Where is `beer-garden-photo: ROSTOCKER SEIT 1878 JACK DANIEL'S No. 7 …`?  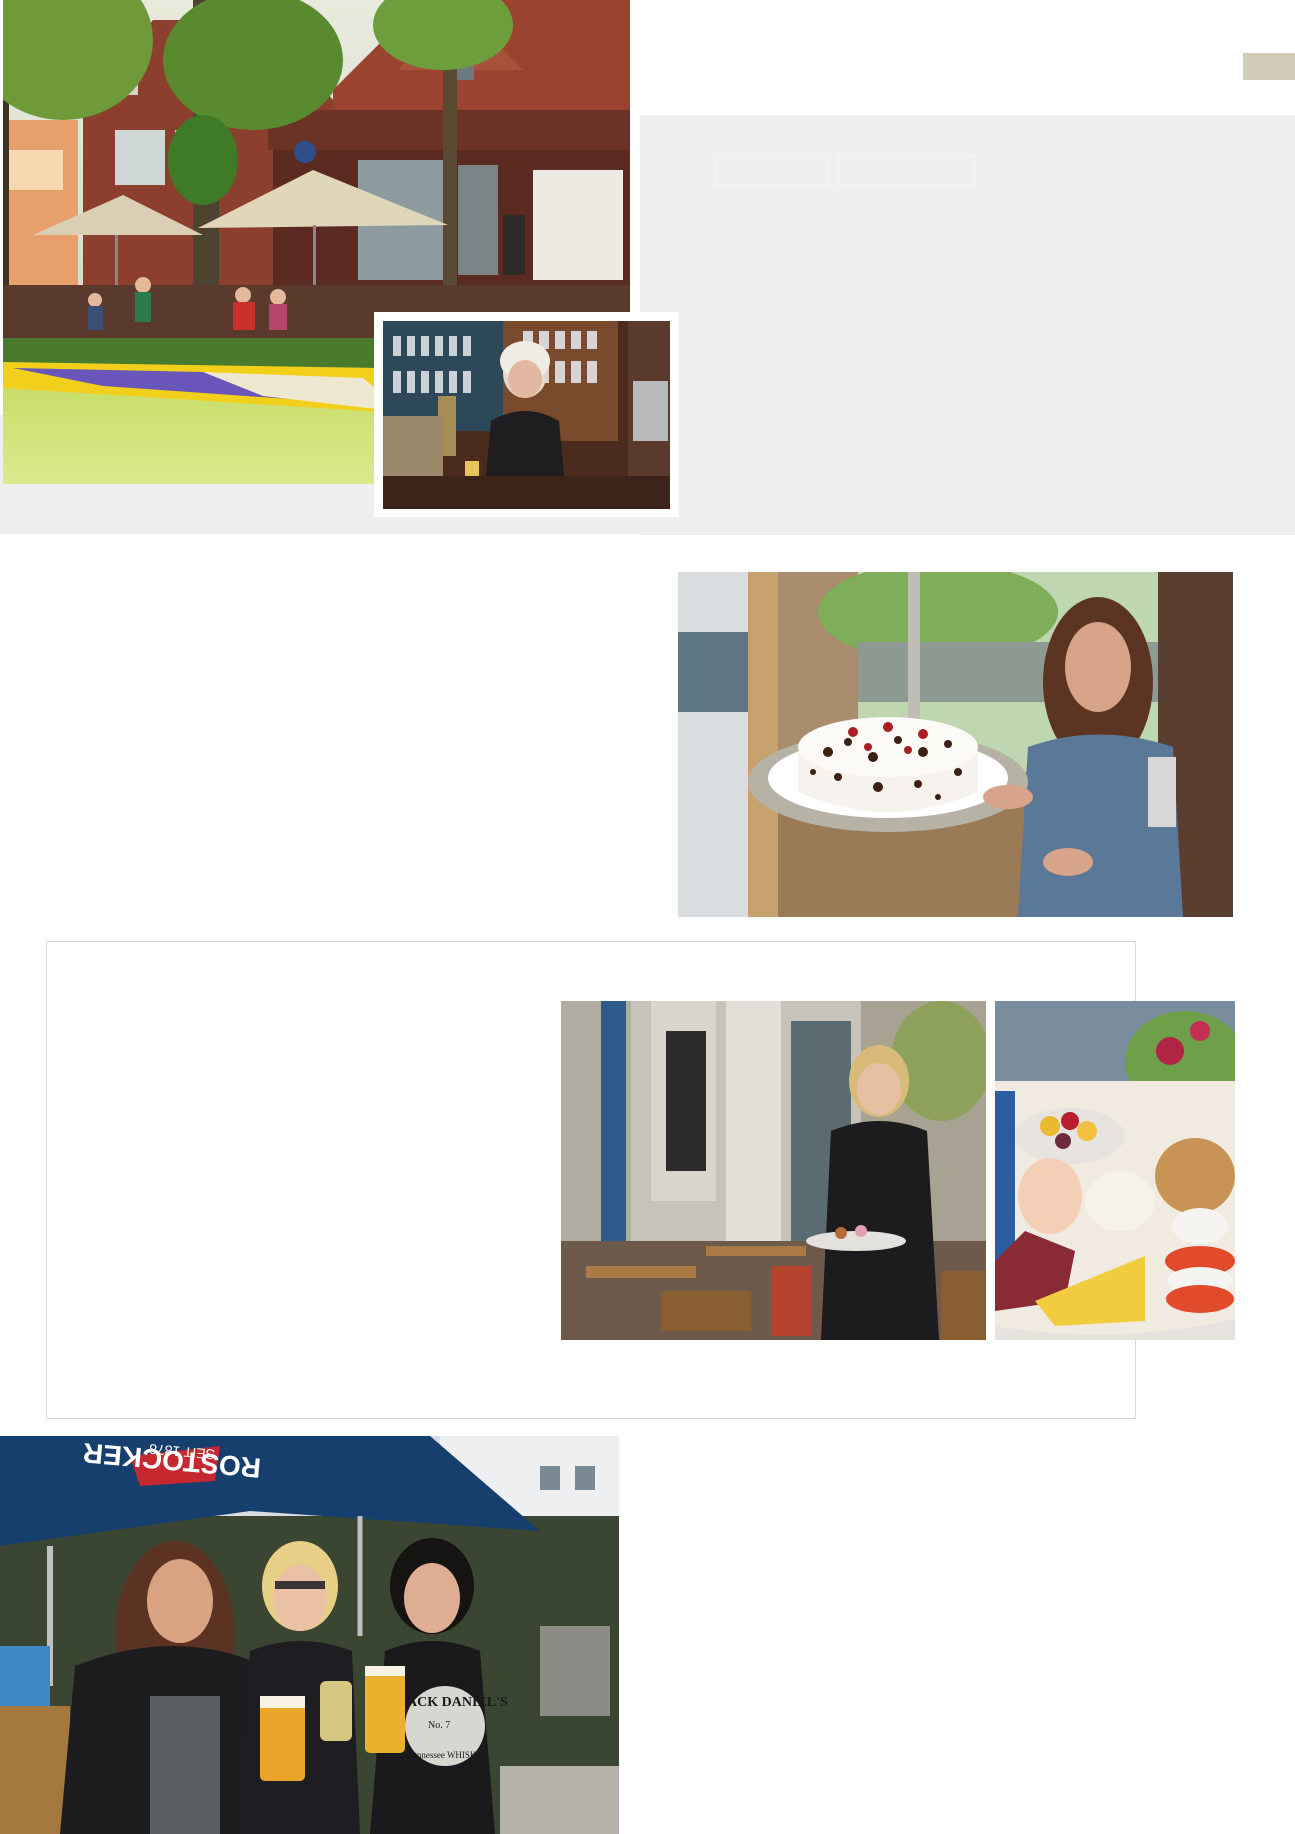 beer-garden-photo: ROSTOCKER SEIT 1878 JACK DANIEL'S No. 7 … is located at coordinates (309, 1635).